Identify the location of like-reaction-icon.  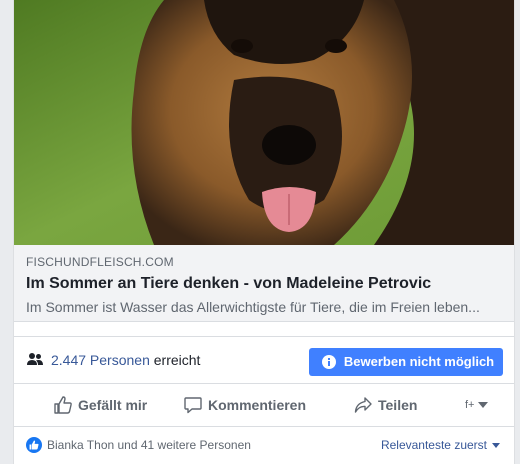
(34, 445).